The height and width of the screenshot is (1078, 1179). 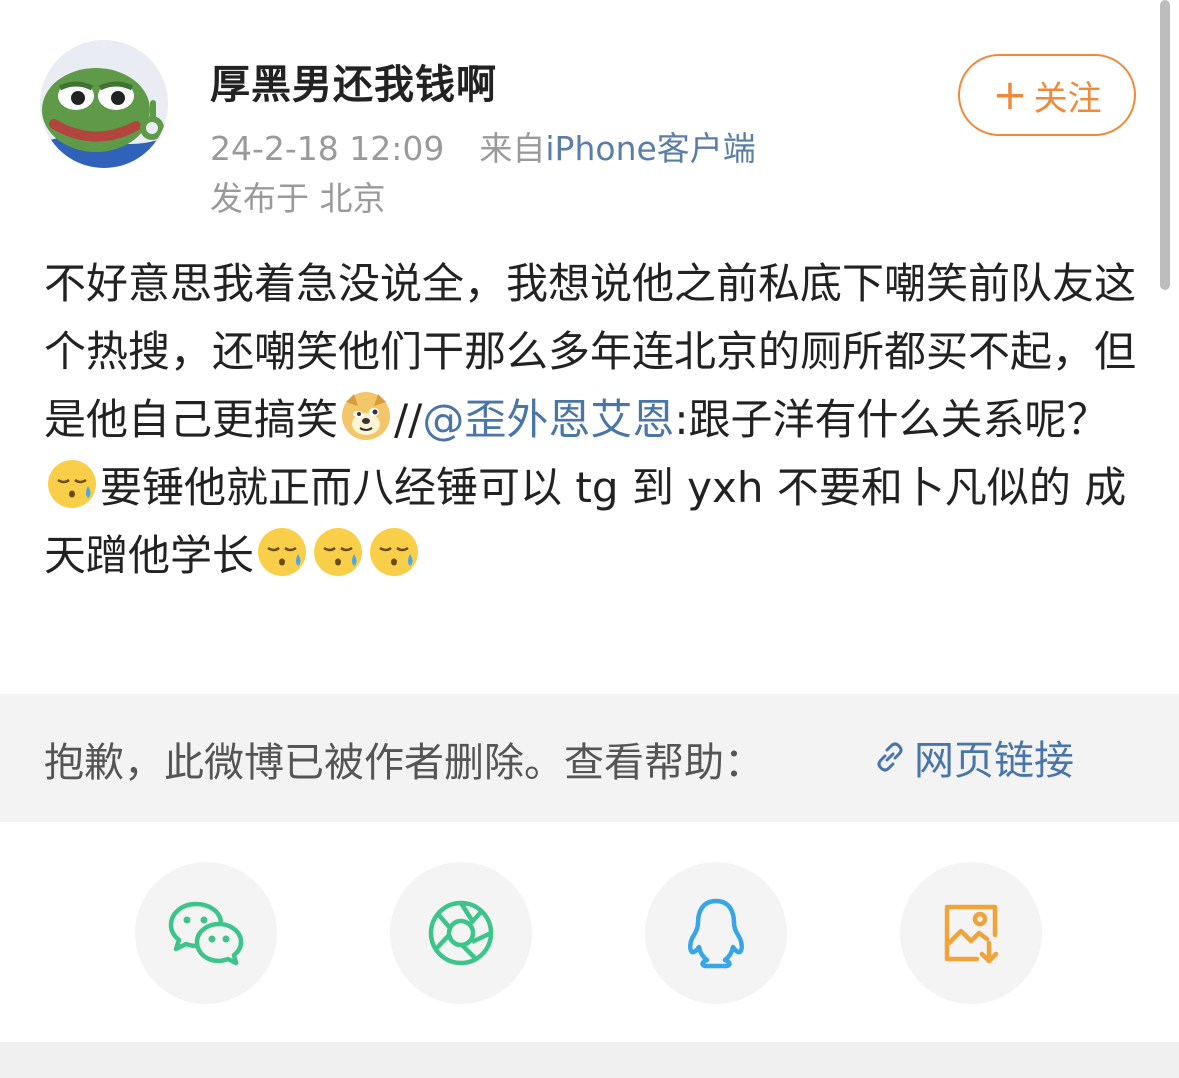 What do you see at coordinates (1010, 94) in the screenshot?
I see `plus-icon: +` at bounding box center [1010, 94].